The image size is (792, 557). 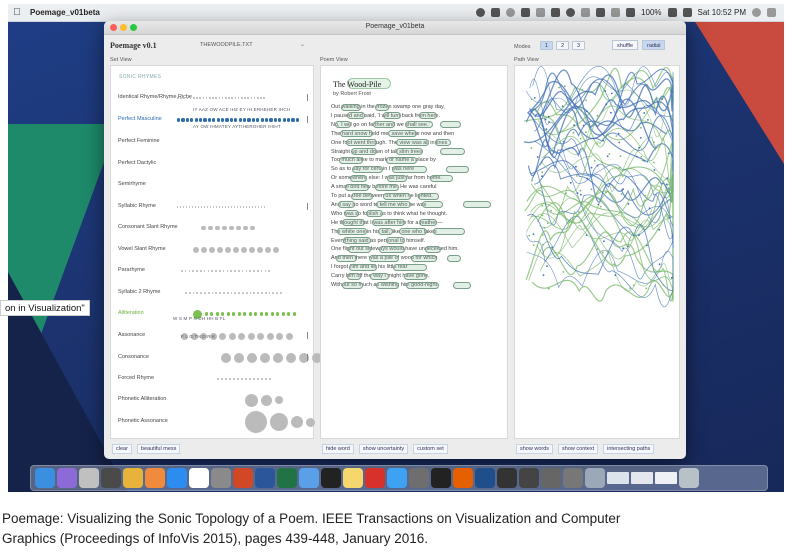 I want to click on safari-icon, so click(x=397, y=478).